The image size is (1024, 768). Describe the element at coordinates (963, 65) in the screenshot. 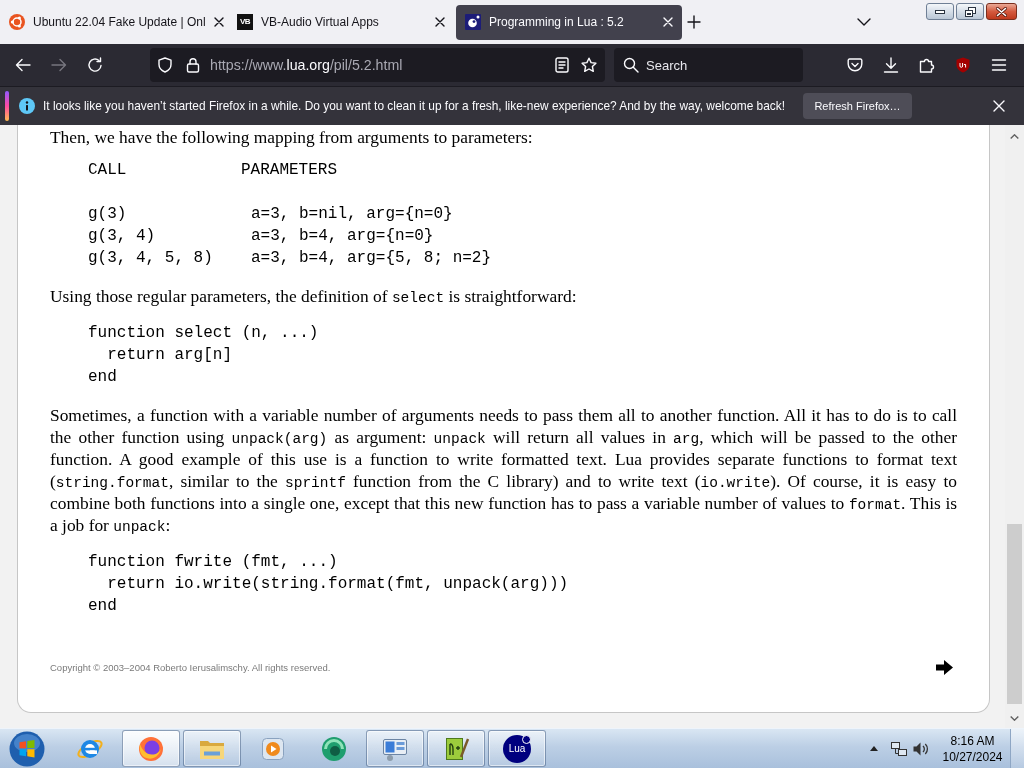

I see `shield-extension-icon` at that location.